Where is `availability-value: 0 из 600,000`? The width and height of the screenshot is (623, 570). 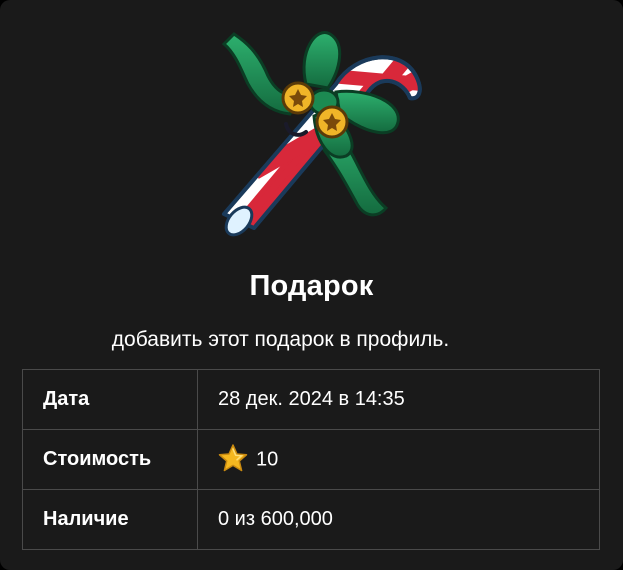
availability-value: 0 из 600,000 is located at coordinates (398, 519).